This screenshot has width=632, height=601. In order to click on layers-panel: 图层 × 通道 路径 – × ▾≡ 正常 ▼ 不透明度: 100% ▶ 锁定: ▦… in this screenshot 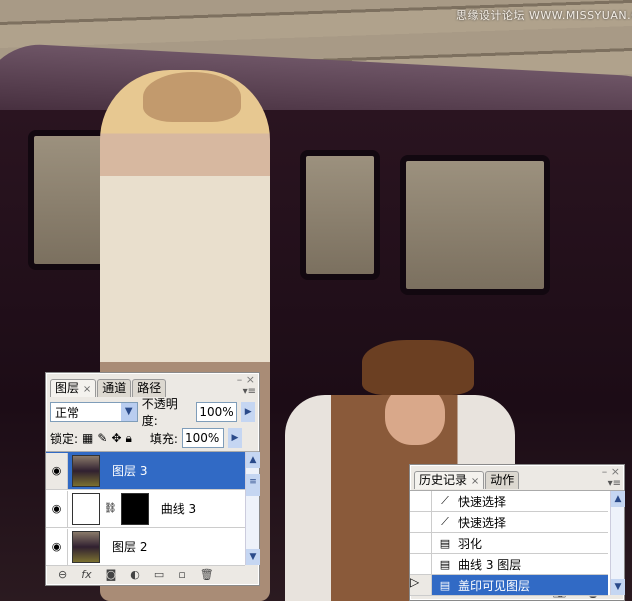, I will do `click(152, 479)`.